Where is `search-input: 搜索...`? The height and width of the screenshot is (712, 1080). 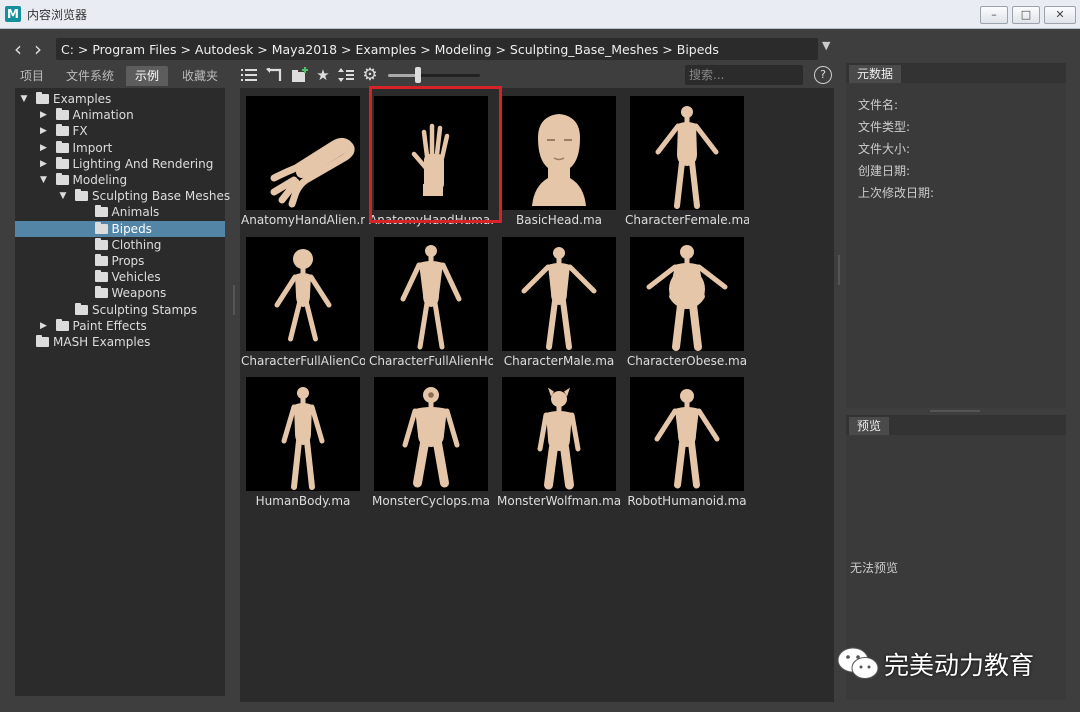 search-input: 搜索... is located at coordinates (744, 75).